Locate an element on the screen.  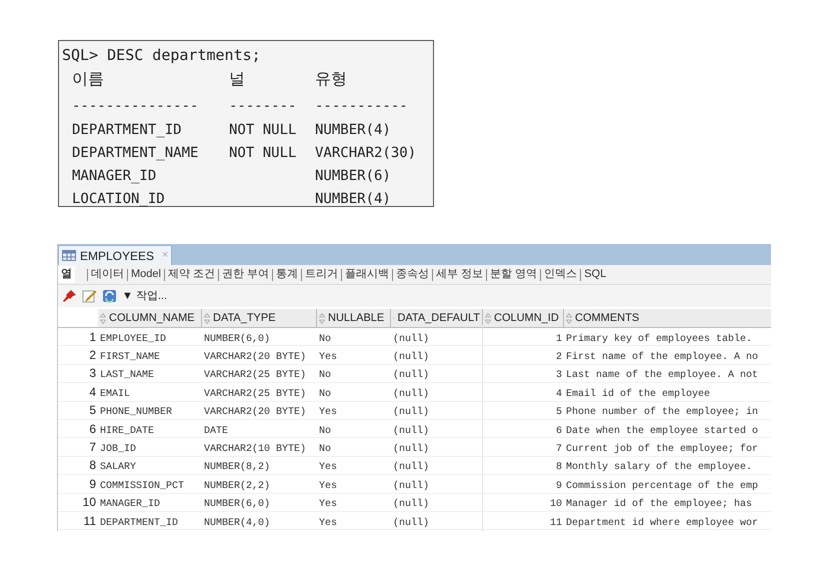
data-type-cell: NUMBER(6,0) is located at coordinates (237, 504).